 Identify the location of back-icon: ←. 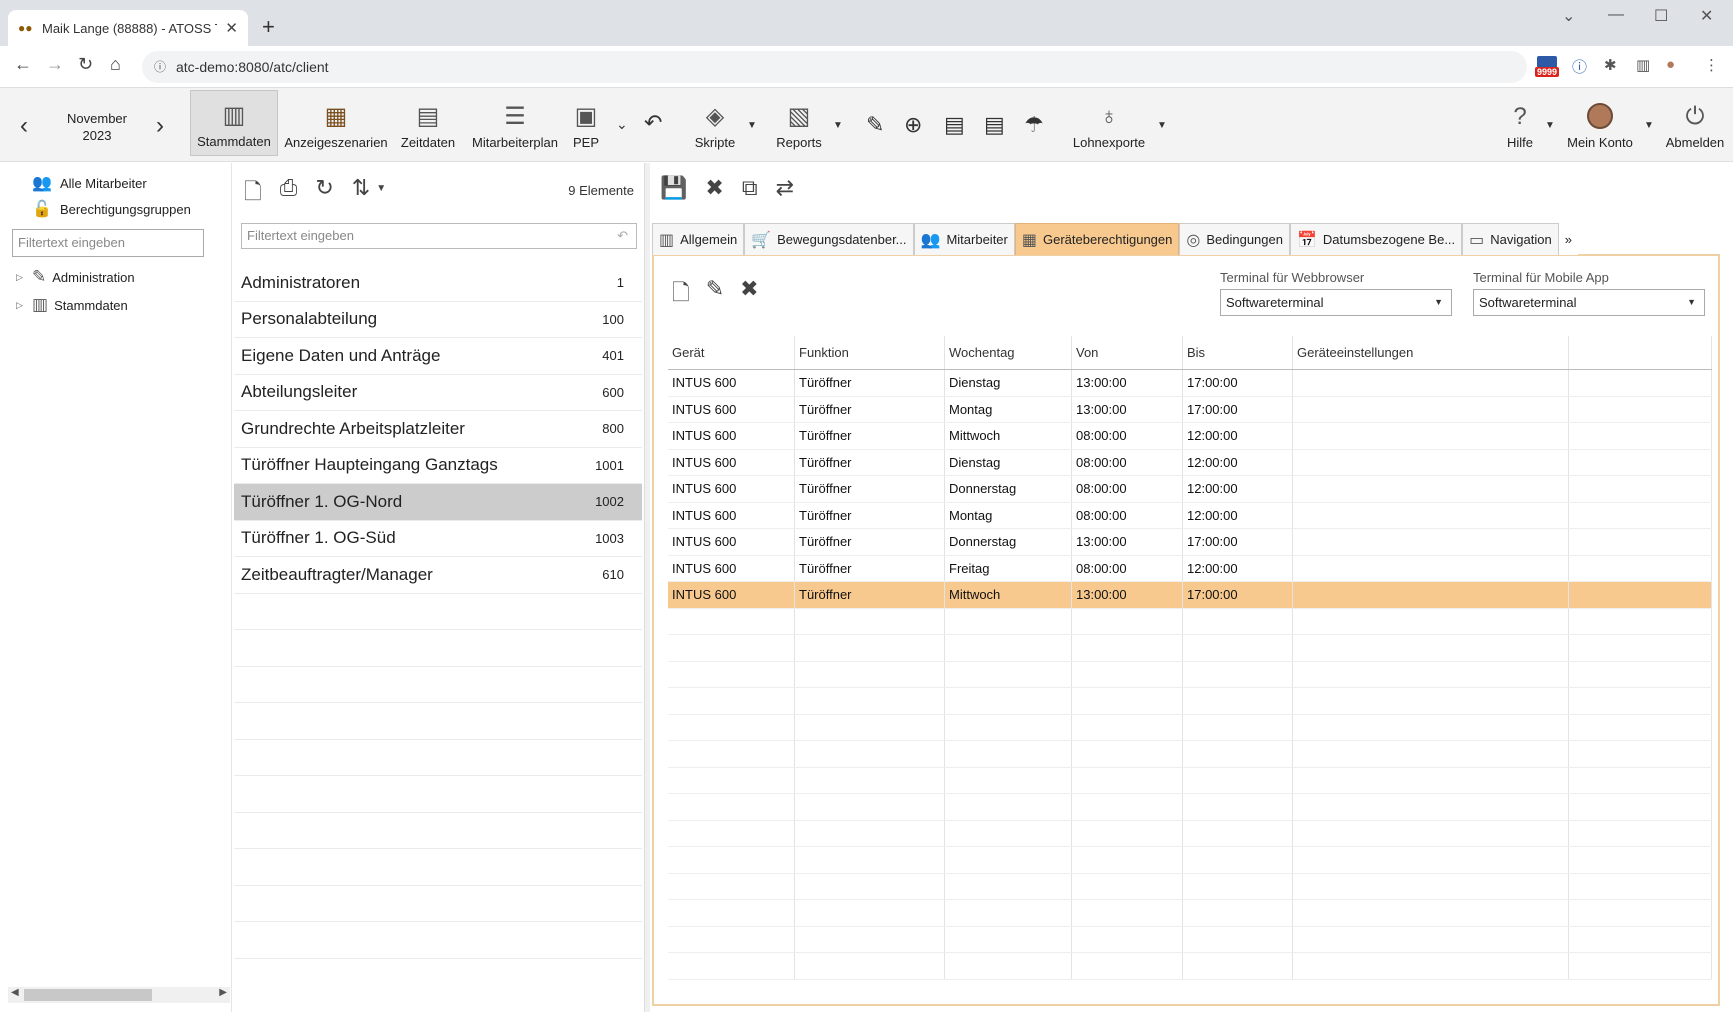
(23, 64).